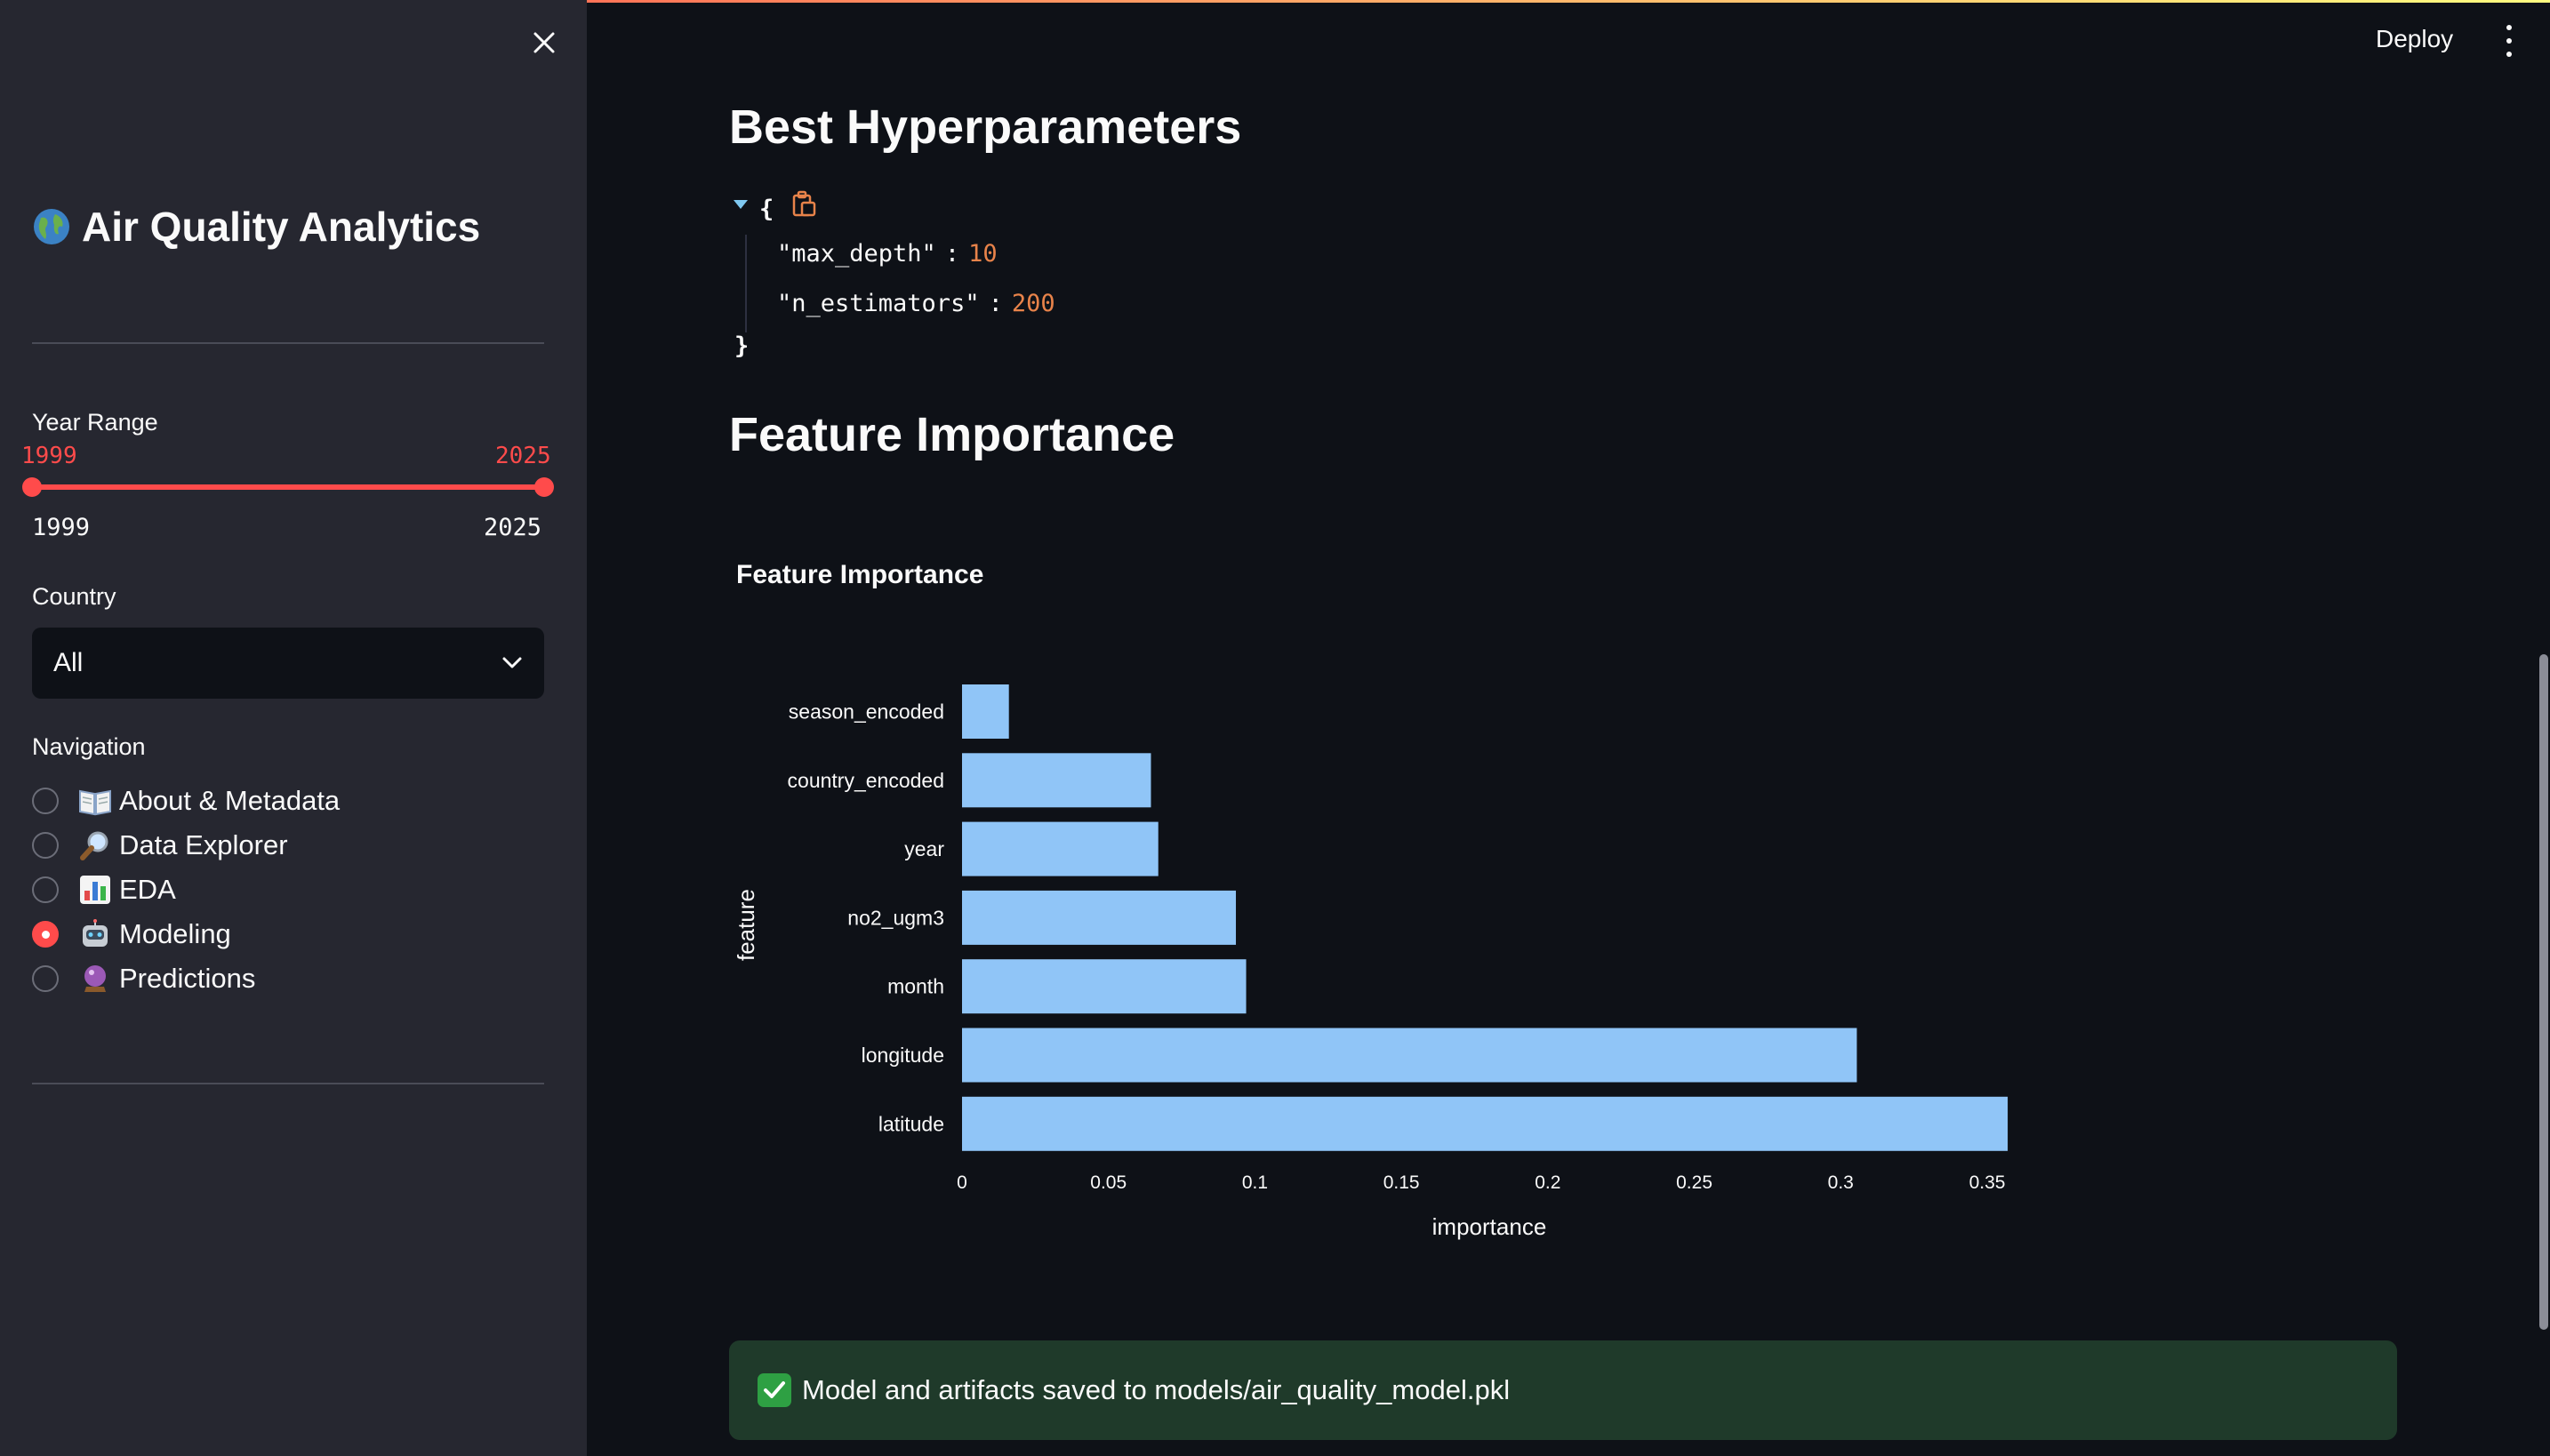 The image size is (2550, 1456). Describe the element at coordinates (1060, 848) in the screenshot. I see `bar-year` at that location.